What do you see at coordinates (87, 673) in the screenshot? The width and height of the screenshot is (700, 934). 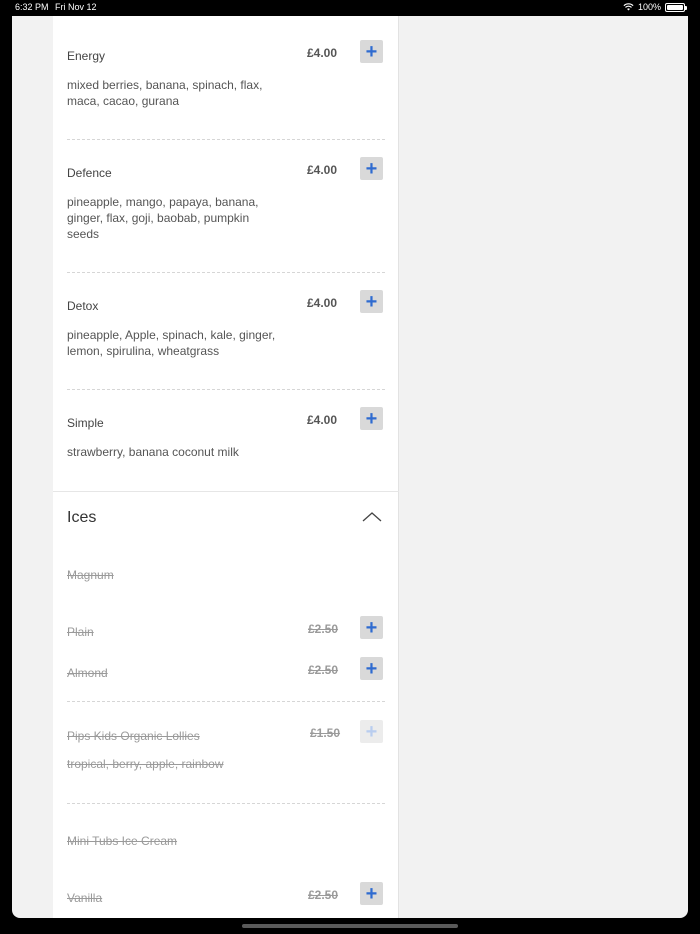 I see `item-name: Almond` at bounding box center [87, 673].